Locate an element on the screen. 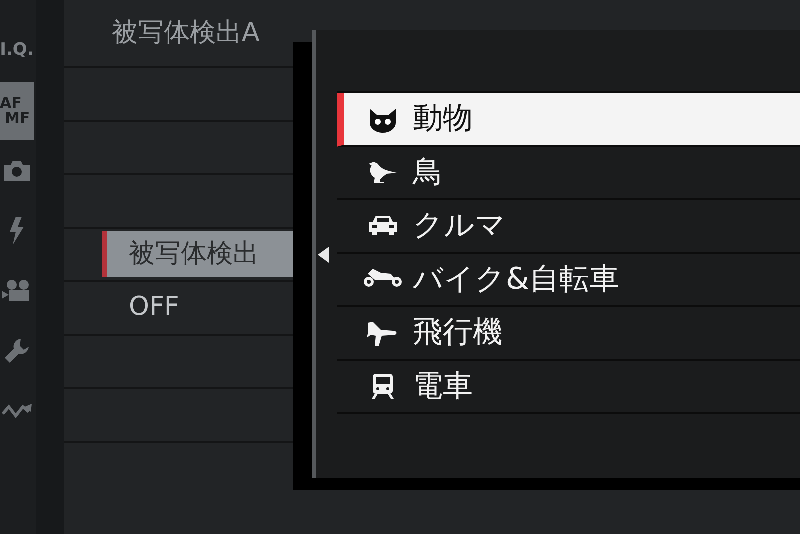 Image resolution: width=800 pixels, height=534 pixels. lightning-icon is located at coordinates (17, 231).